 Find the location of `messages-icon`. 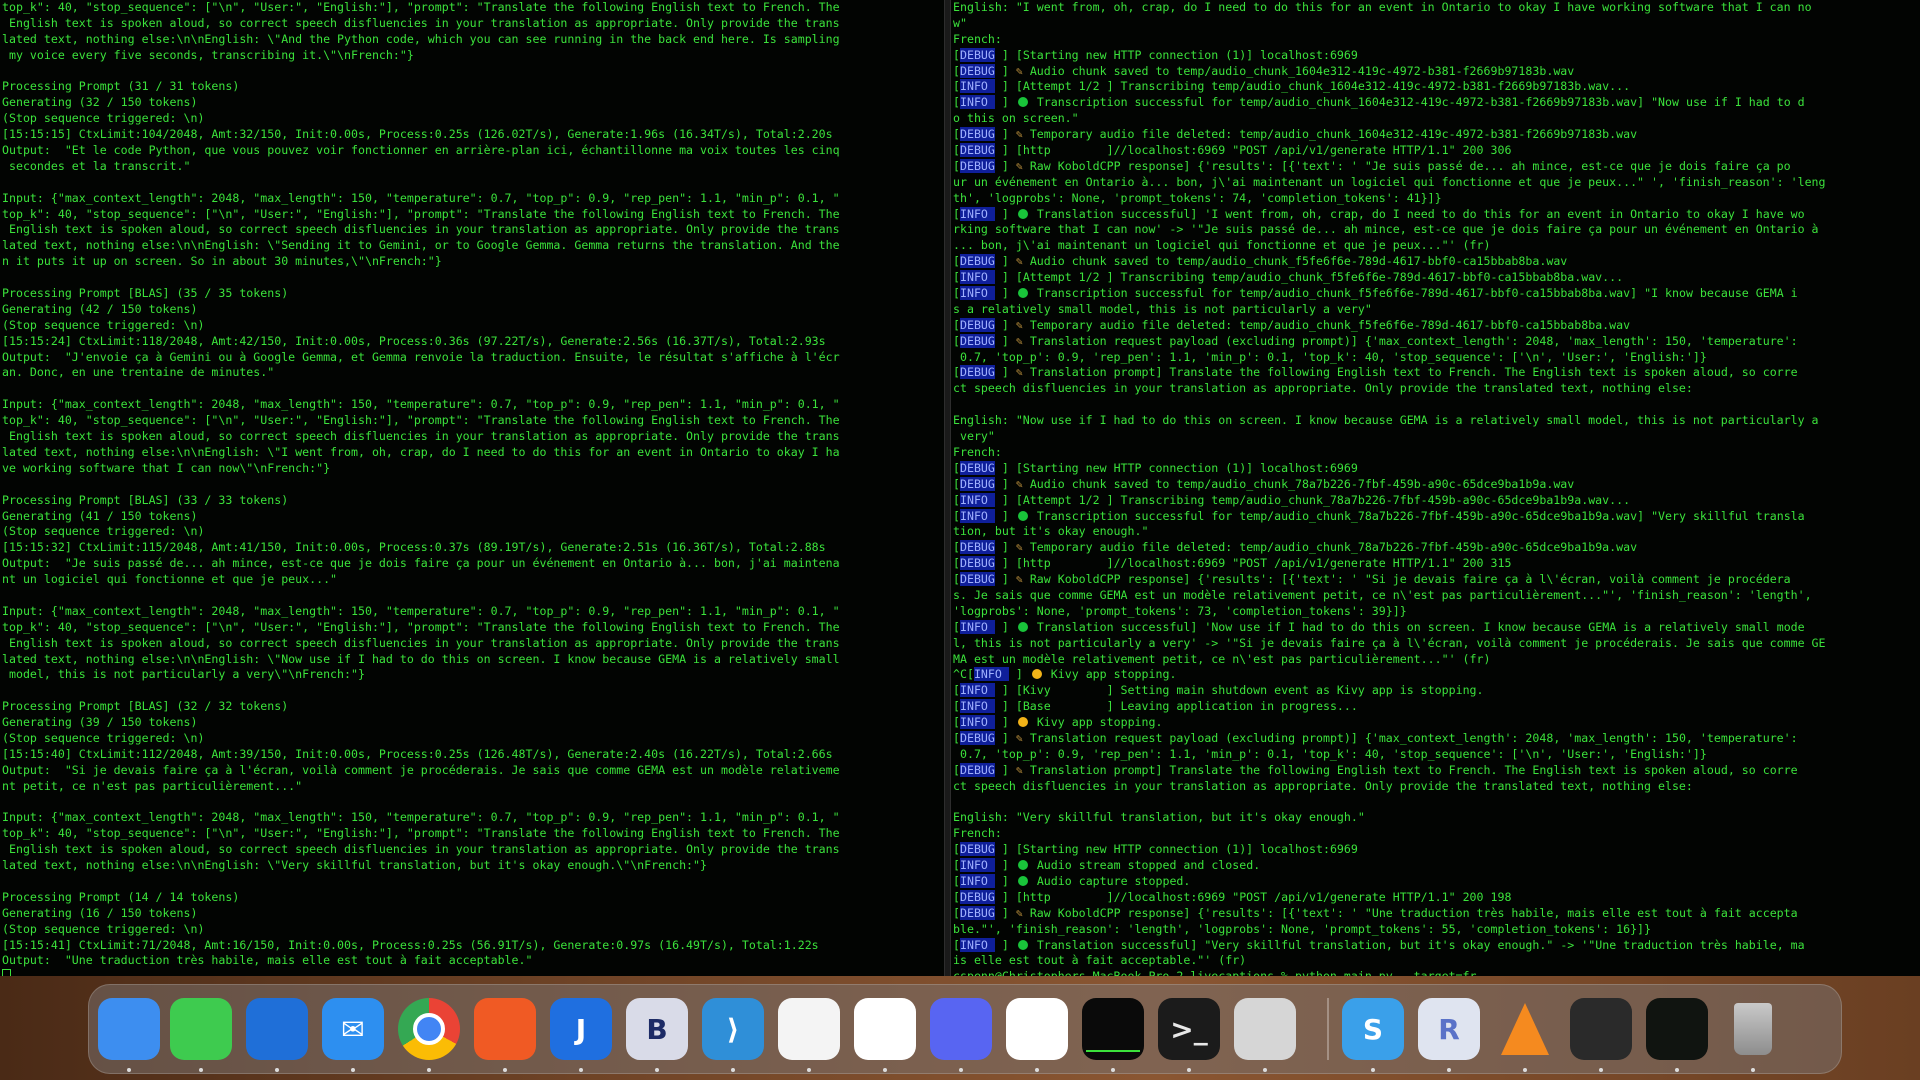

messages-icon is located at coordinates (201, 1029).